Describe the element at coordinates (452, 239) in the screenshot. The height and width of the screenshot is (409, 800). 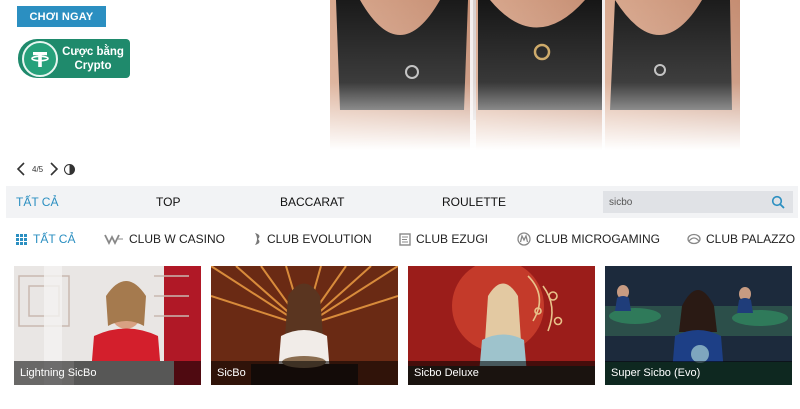
I see `club-ezugi-label: CLUB EZUGI` at that location.